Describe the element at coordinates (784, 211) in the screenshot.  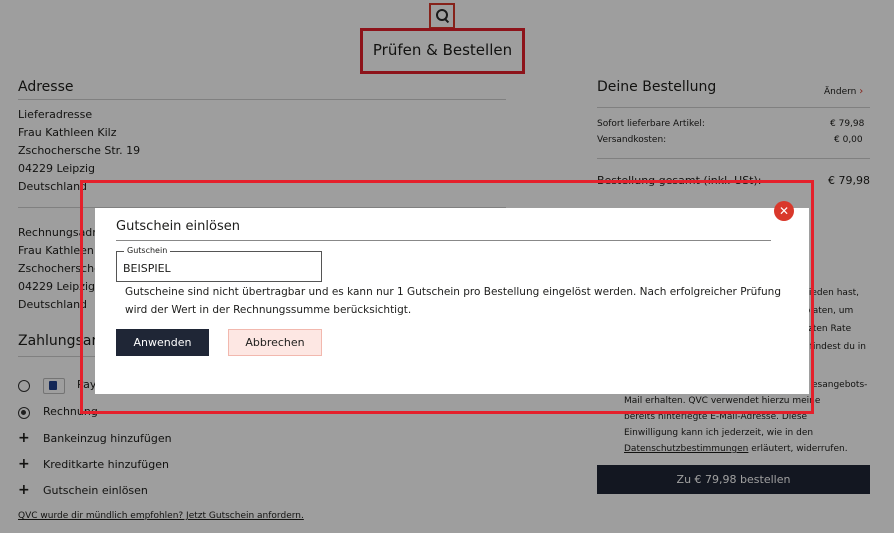
I see `close-icon: ✕` at that location.